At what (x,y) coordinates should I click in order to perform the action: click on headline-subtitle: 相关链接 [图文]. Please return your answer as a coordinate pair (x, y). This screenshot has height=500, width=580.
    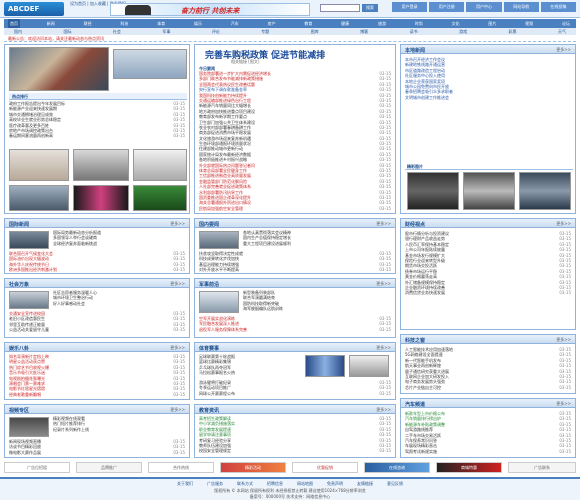
    Looking at the image, I should click on (245, 62).